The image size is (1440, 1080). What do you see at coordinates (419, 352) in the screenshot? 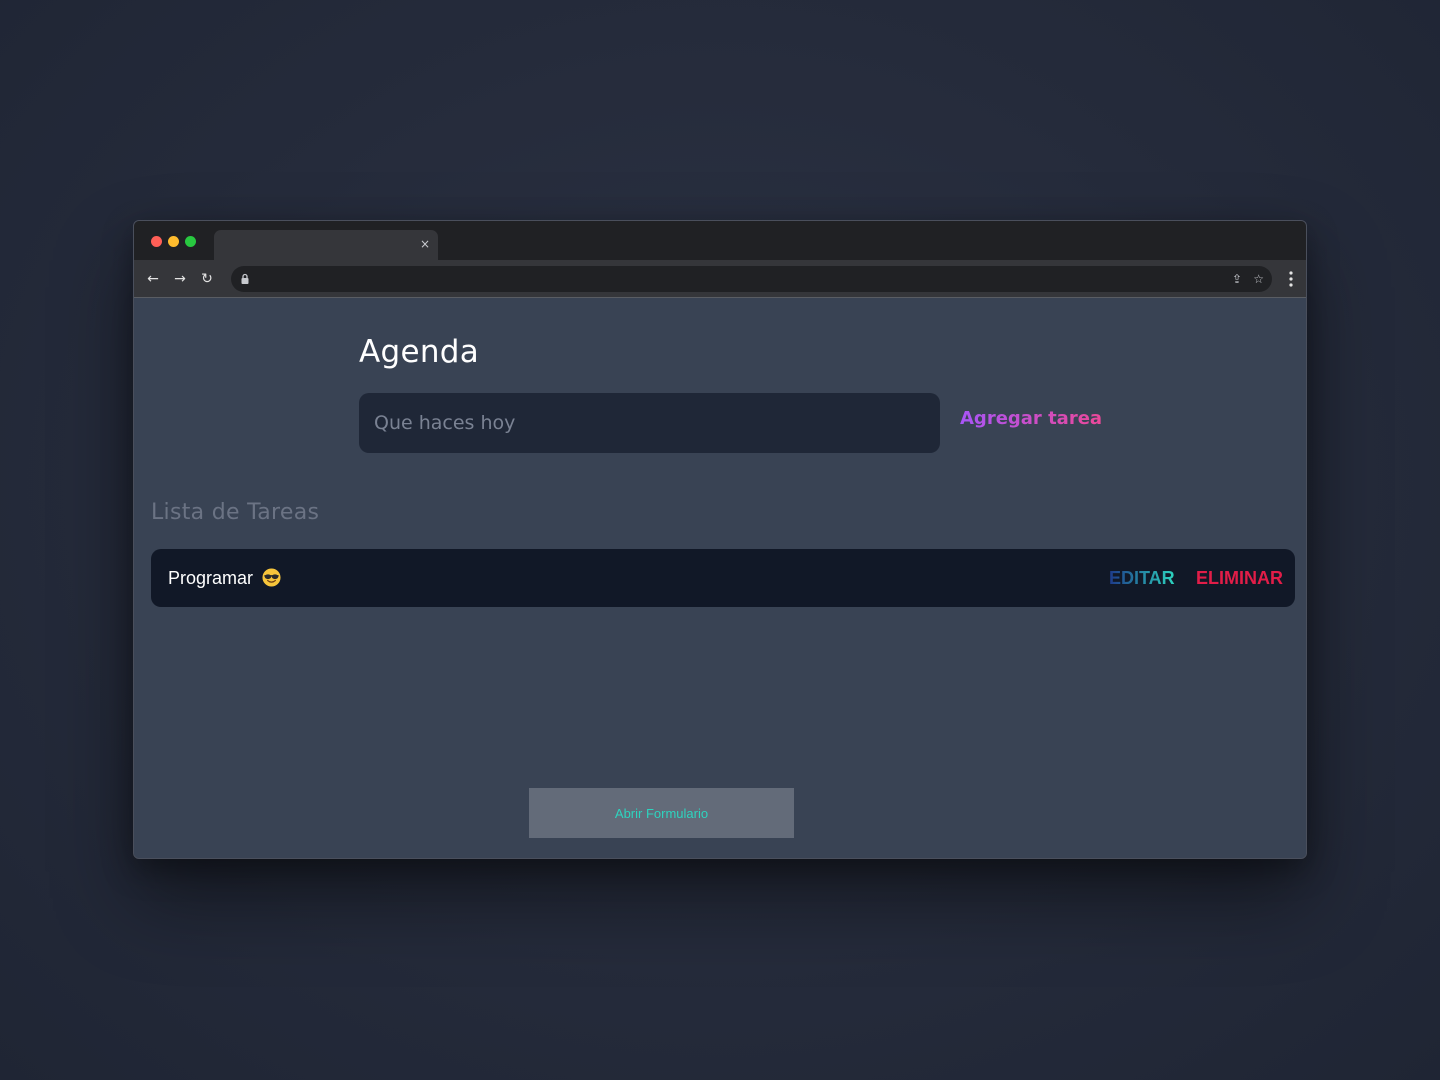
I see `page-title: Agenda` at bounding box center [419, 352].